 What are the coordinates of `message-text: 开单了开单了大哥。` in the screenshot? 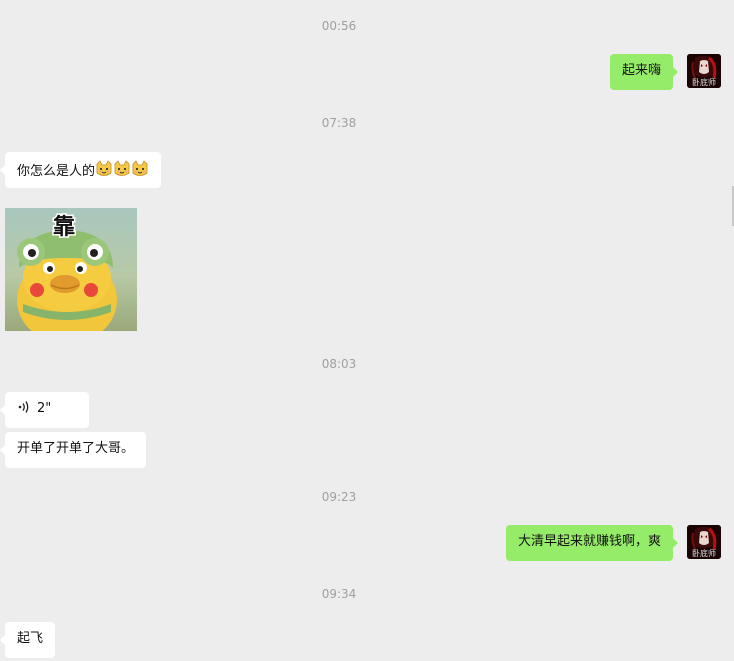 It's located at (76, 448).